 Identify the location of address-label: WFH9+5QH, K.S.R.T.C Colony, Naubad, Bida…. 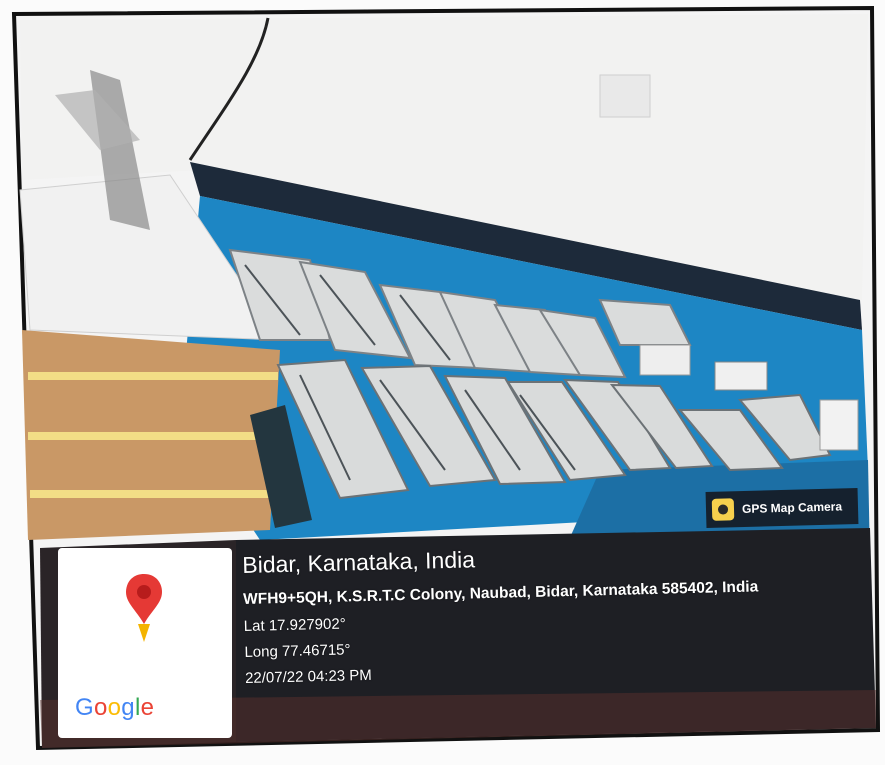
(500, 593).